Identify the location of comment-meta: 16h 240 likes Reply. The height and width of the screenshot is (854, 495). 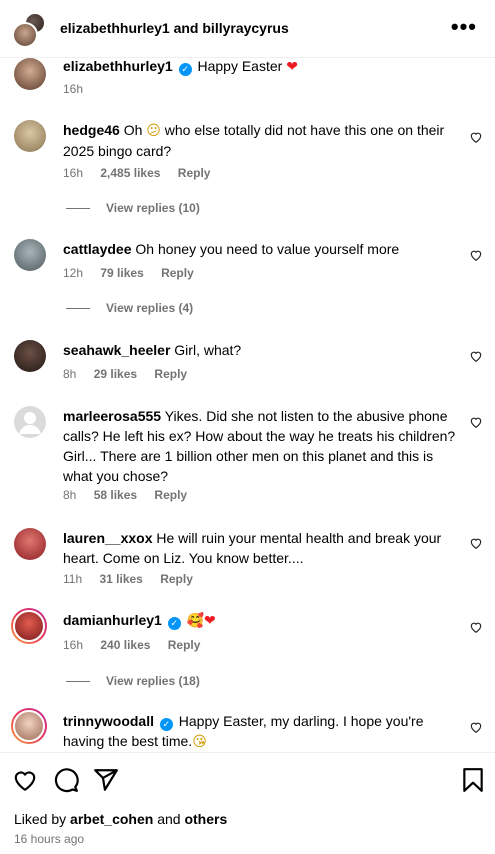
(138, 645).